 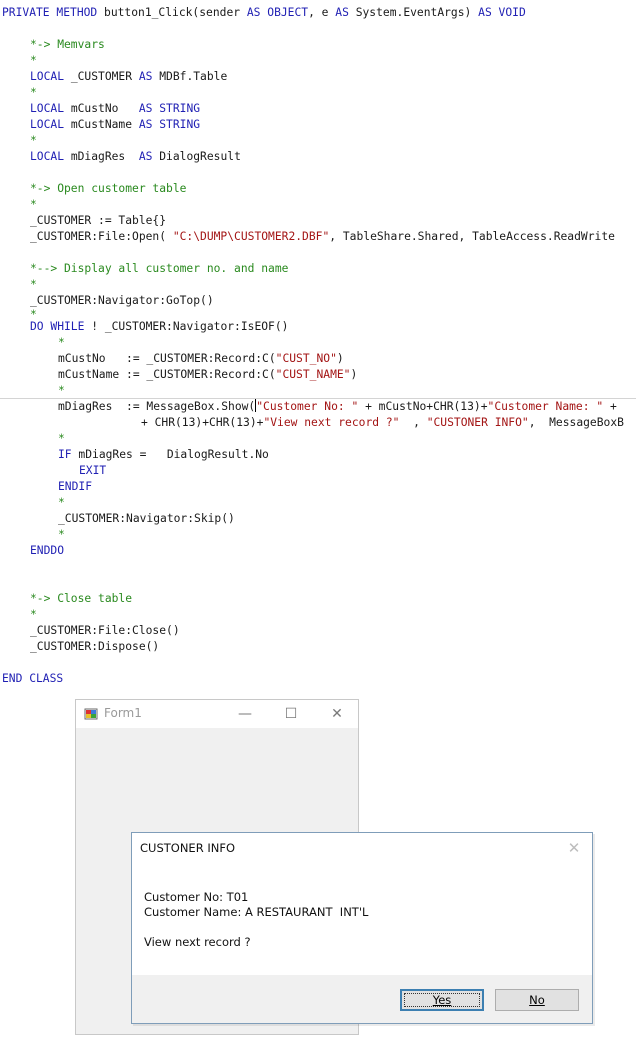 I want to click on code-line: _CUSTOMER:File:Close(), so click(x=105, y=630).